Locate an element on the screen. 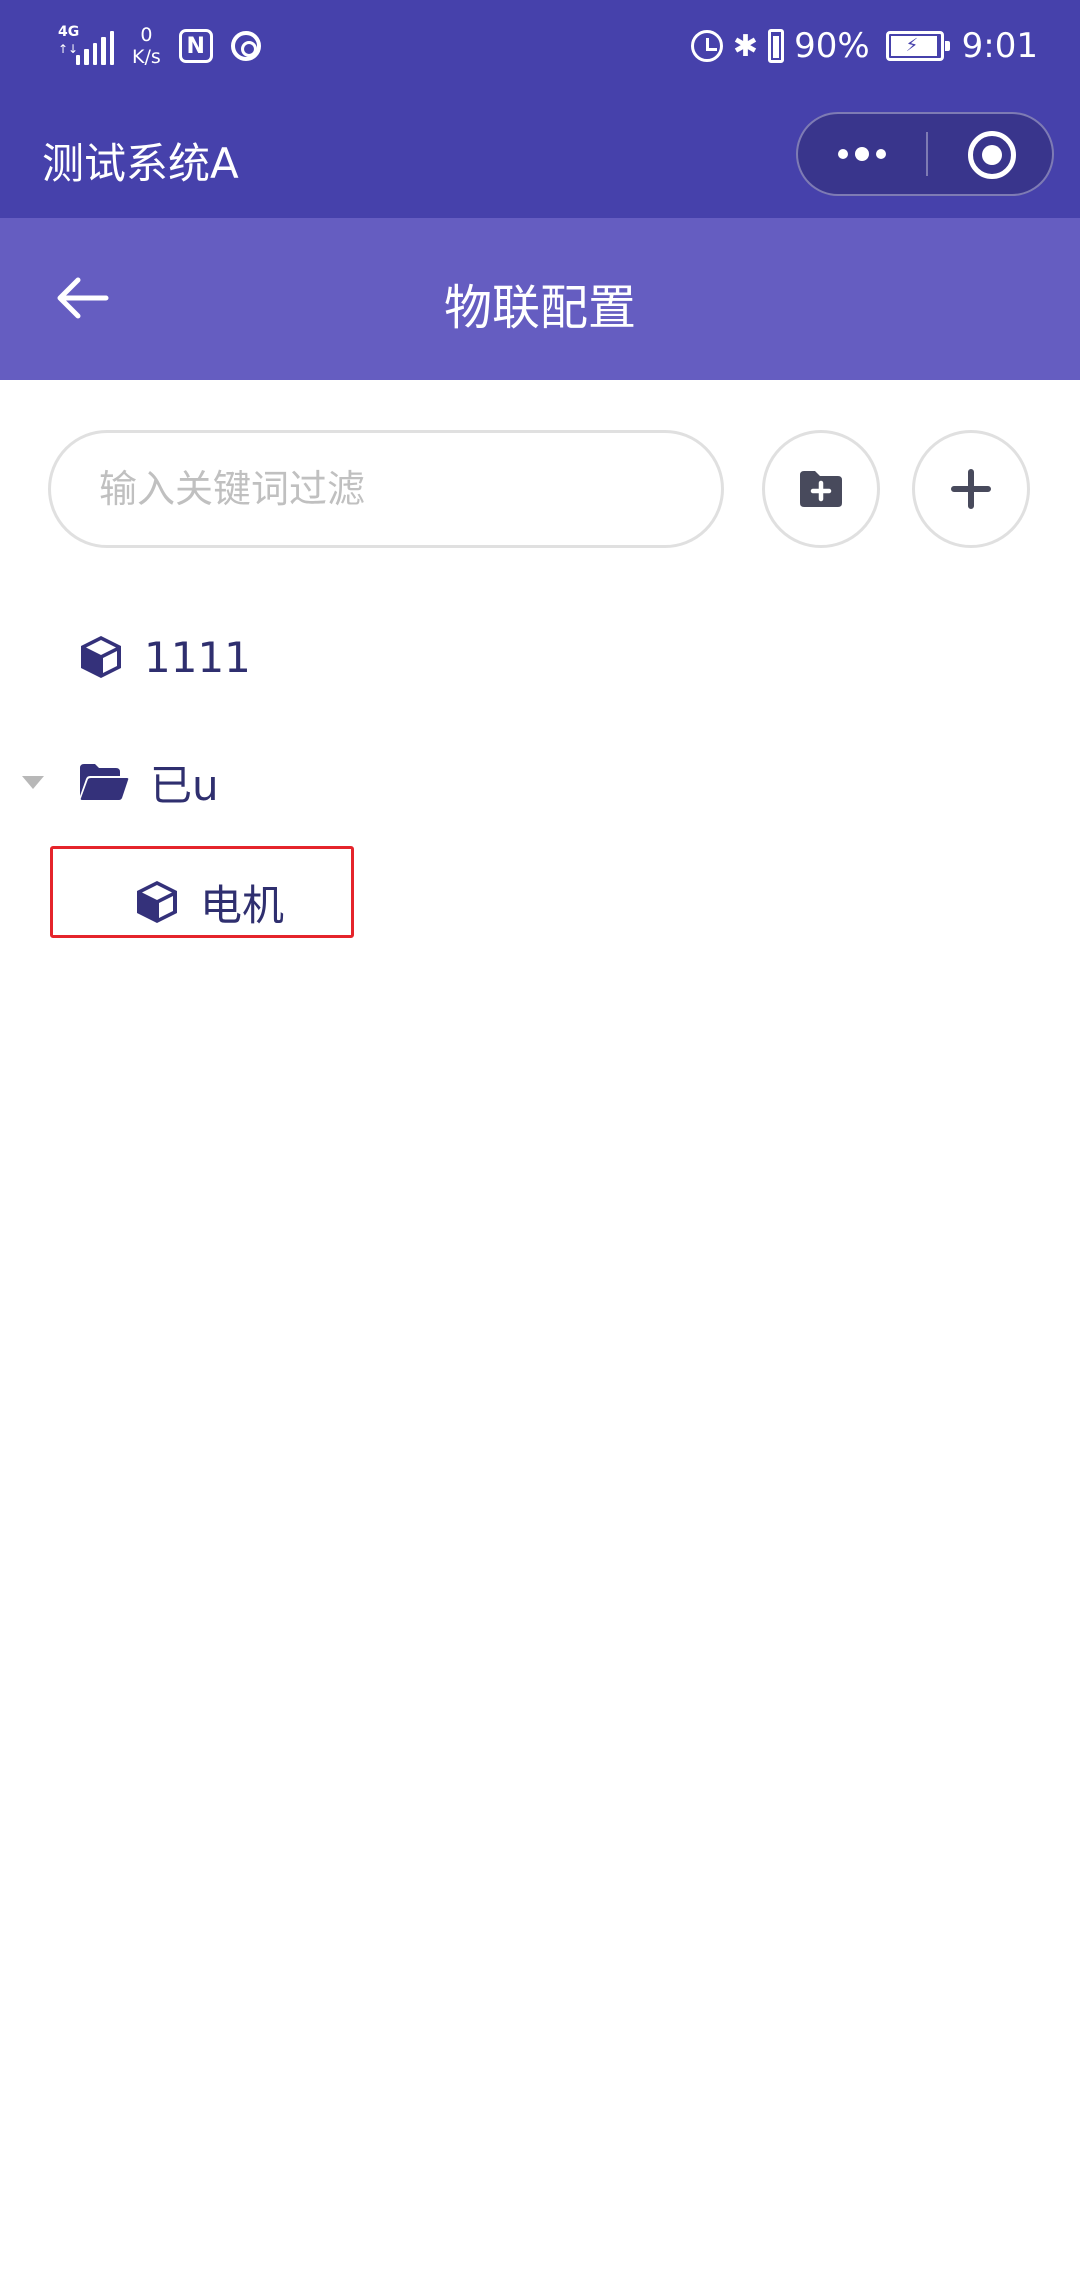  vibrate-battery-icon is located at coordinates (776, 46).